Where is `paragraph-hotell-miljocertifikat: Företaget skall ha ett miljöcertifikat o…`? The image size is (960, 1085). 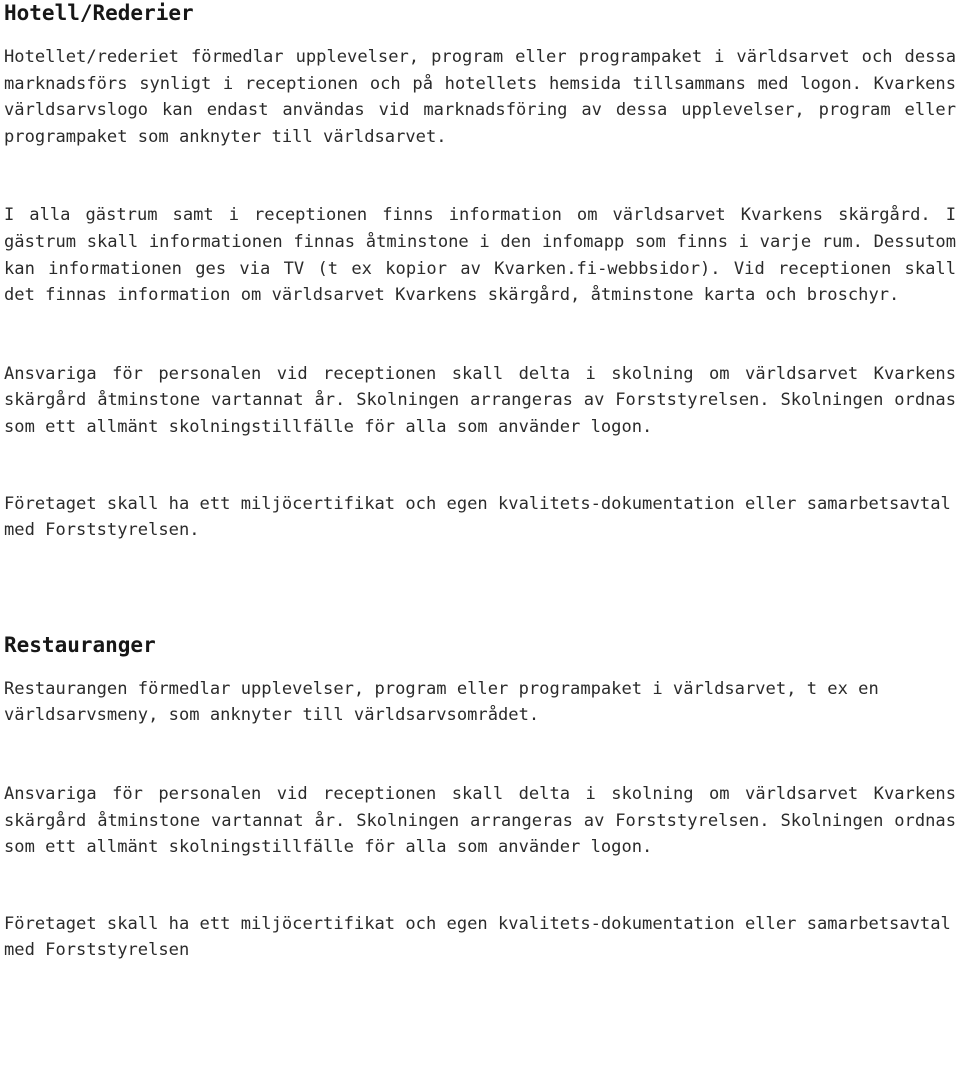 paragraph-hotell-miljocertifikat: Företaget skall ha ett miljöcertifikat o… is located at coordinates (477, 517).